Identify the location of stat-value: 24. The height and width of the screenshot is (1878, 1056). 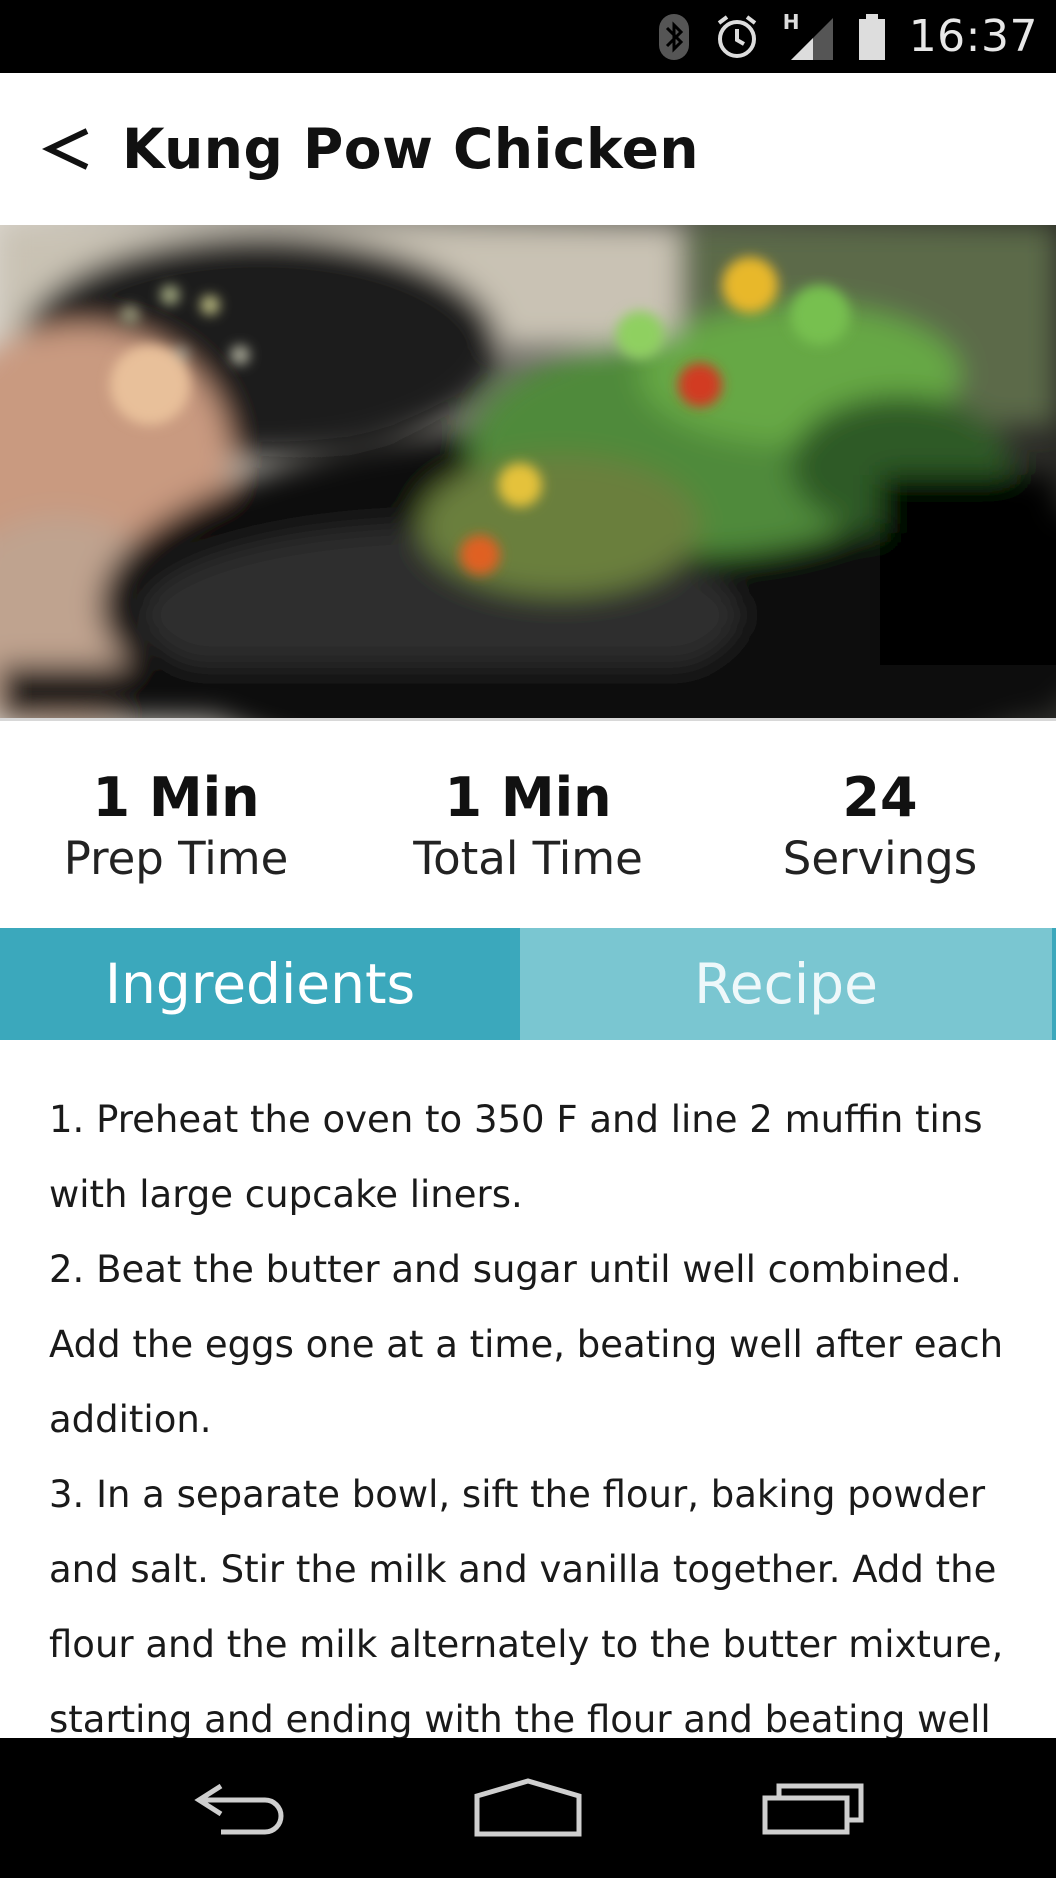
(880, 797).